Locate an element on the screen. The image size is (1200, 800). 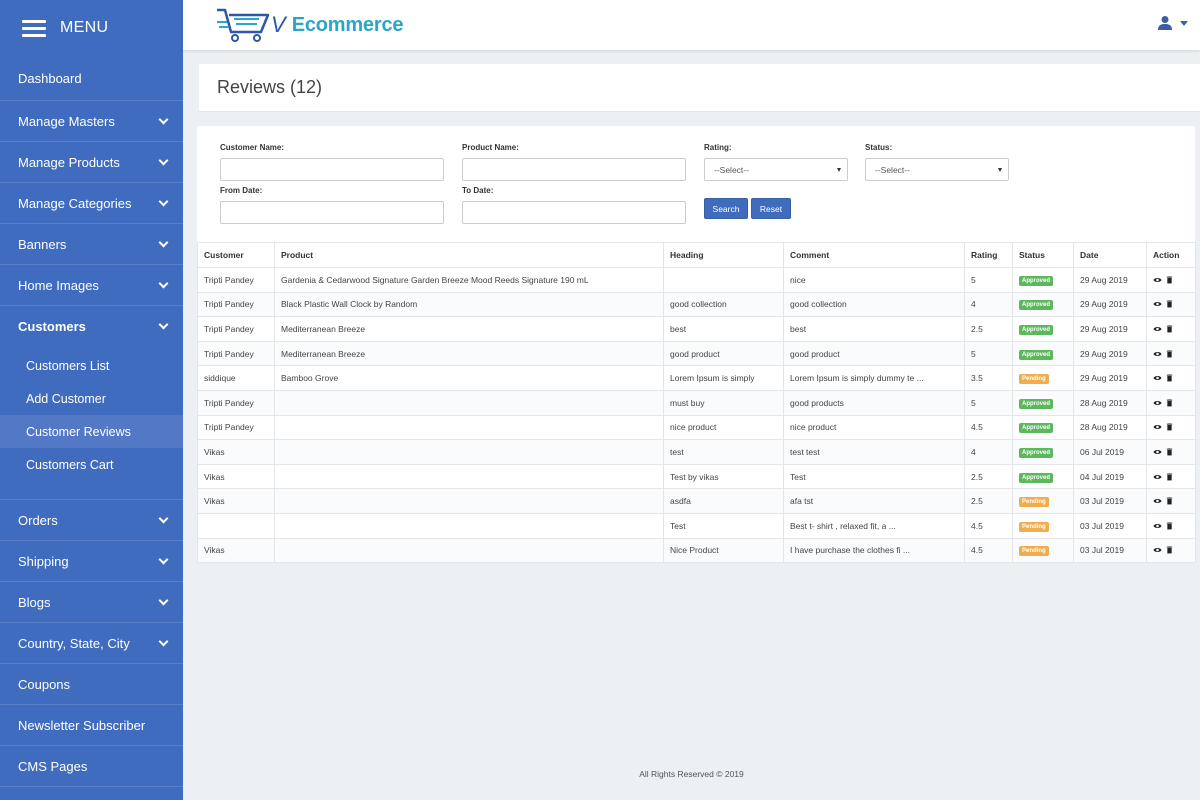
submenu-item-customer-reviews: Customer Reviews is located at coordinates (91, 431).